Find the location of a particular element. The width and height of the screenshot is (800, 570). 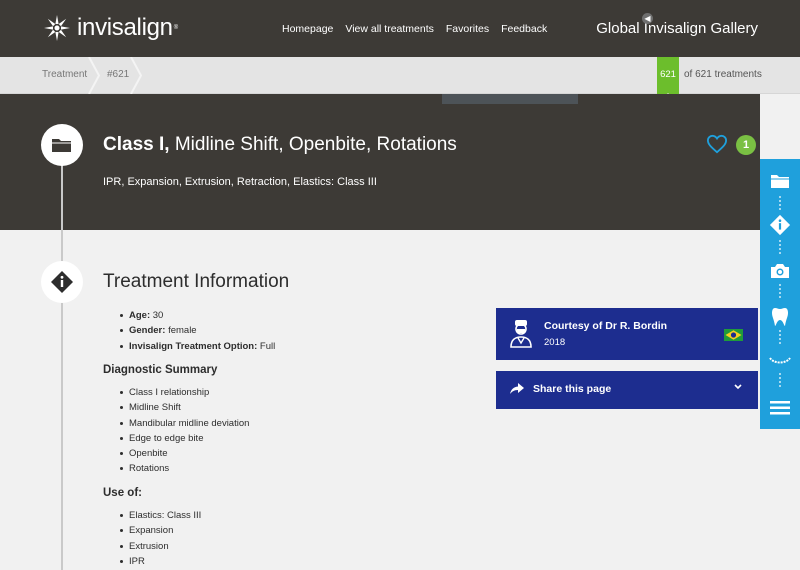

invisalign-logo: invisalign ® is located at coordinates (110, 28).